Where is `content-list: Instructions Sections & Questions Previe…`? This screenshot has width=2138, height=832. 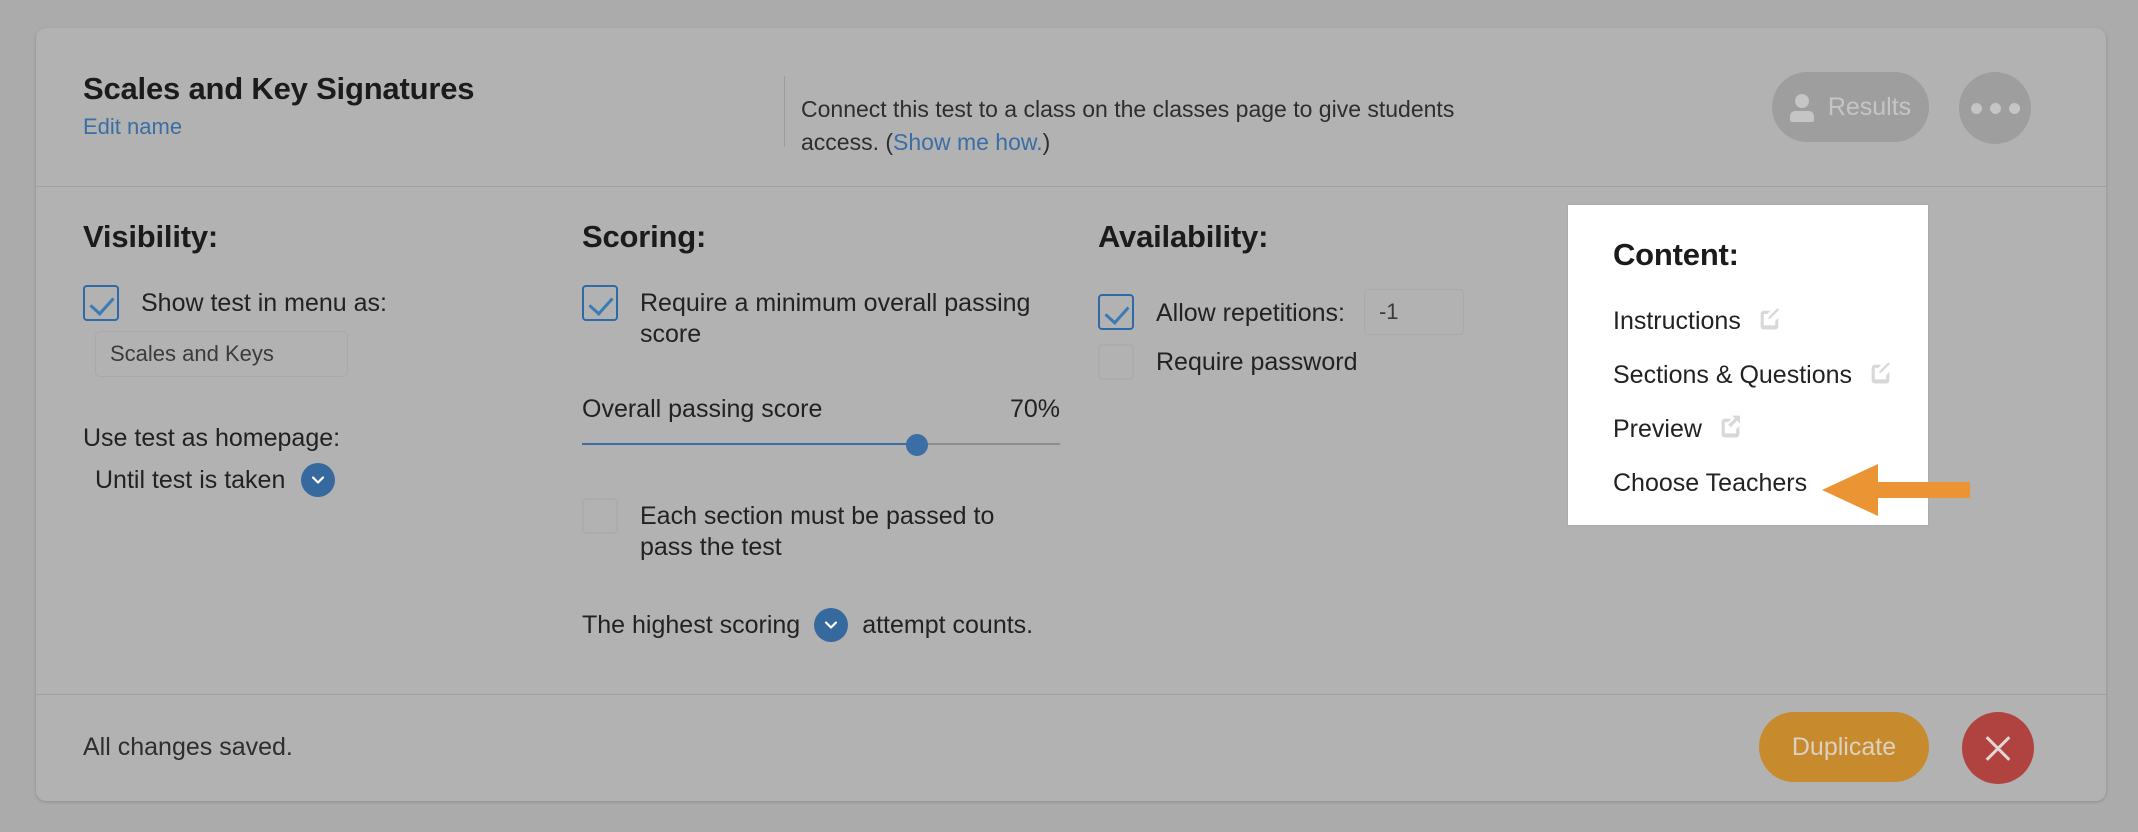
content-list: Instructions Sections & Questions Previe… is located at coordinates (1748, 402).